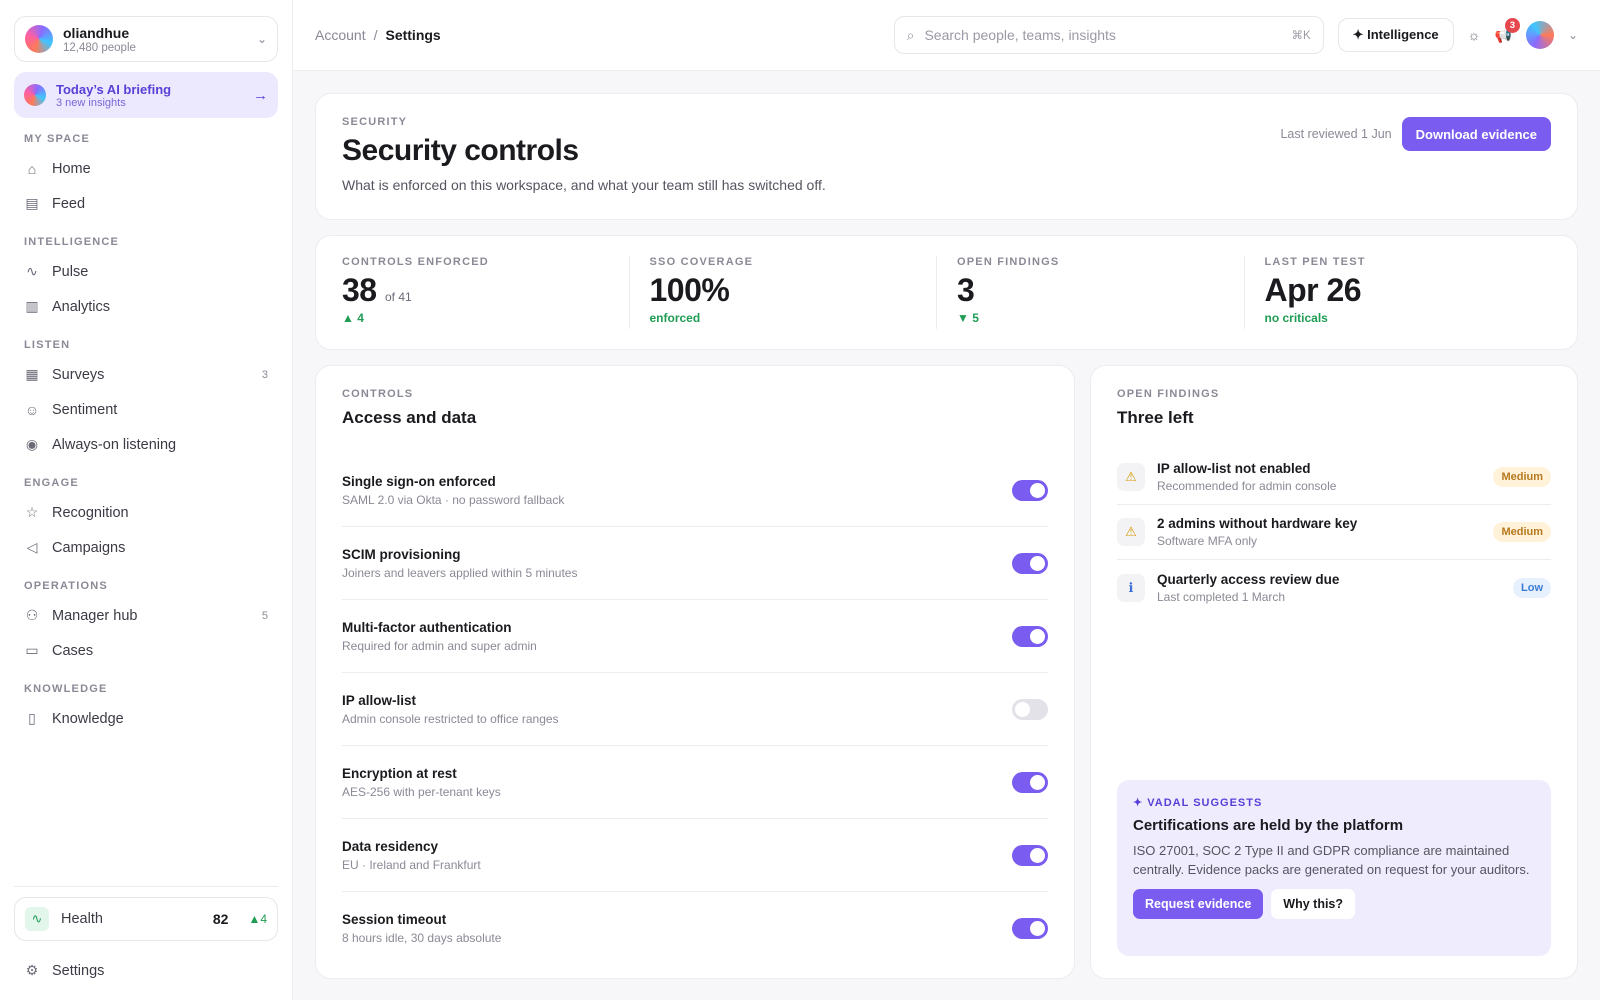 The height and width of the screenshot is (1000, 1600). Describe the element at coordinates (89, 547) in the screenshot. I see `sidebar-item-label: Campaigns` at that location.